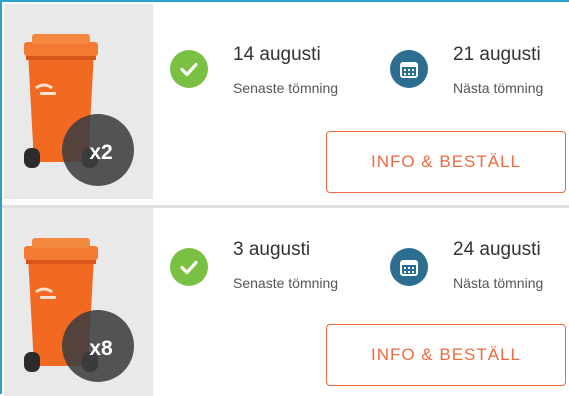 The image size is (569, 396). Describe the element at coordinates (272, 249) in the screenshot. I see `last-emptying-date: 3 augusti` at that location.